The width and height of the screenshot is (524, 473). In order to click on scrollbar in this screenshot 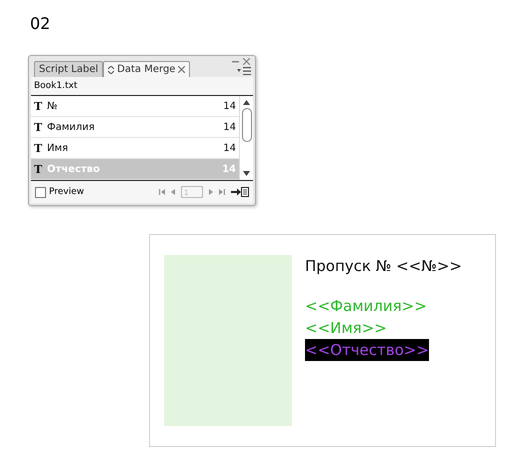, I will do `click(246, 138)`.